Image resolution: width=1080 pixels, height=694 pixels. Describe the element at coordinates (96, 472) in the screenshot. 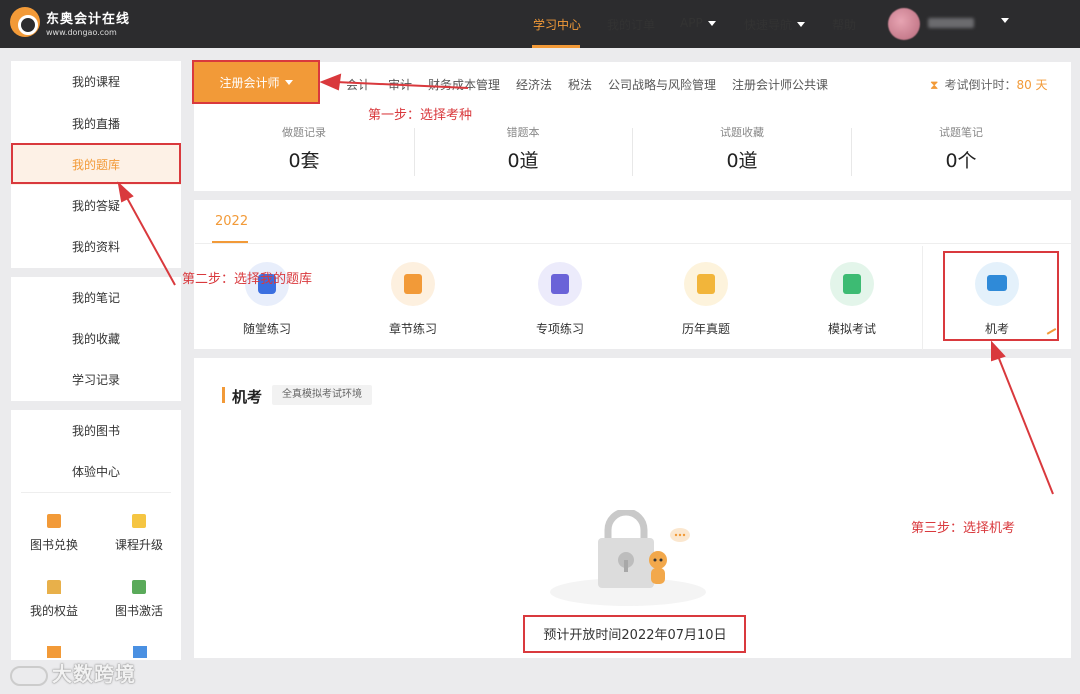

I see `sidebar-item-experience-center: 体验中心` at that location.